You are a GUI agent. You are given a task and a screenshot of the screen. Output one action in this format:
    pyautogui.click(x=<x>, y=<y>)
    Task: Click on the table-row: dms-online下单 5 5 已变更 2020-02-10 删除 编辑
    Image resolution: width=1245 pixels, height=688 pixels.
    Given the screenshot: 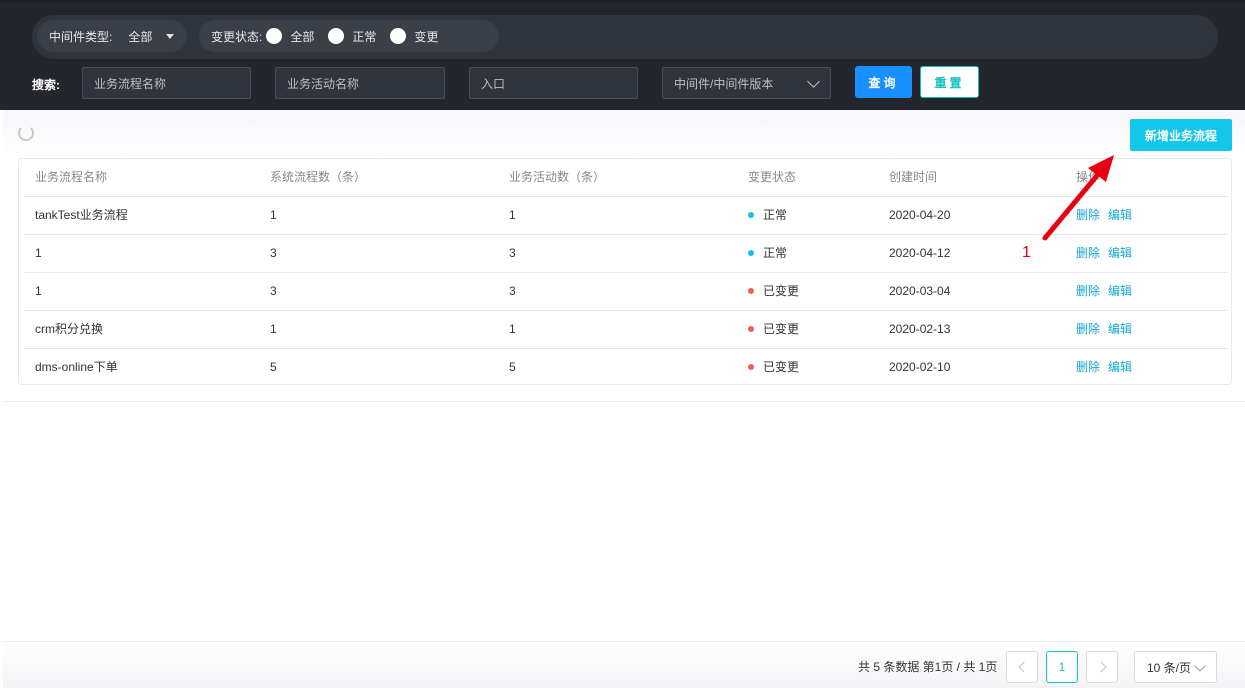 What is the action you would take?
    pyautogui.click(x=626, y=368)
    